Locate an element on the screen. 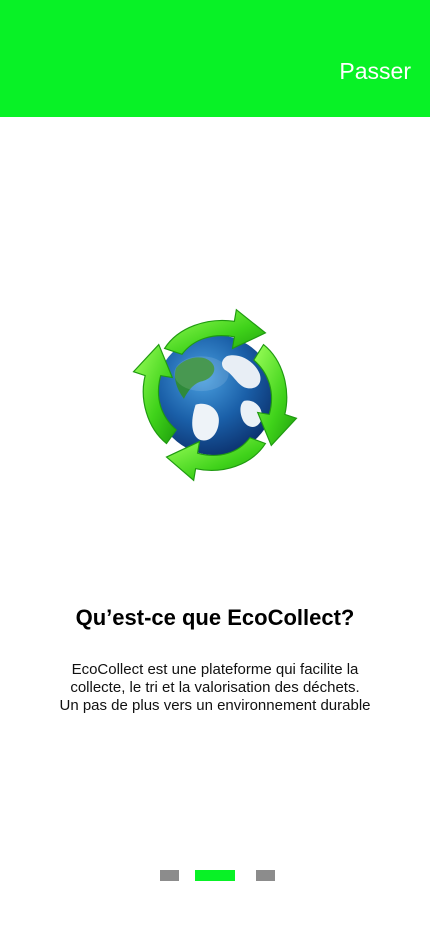  skip-button: Passer is located at coordinates (375, 71).